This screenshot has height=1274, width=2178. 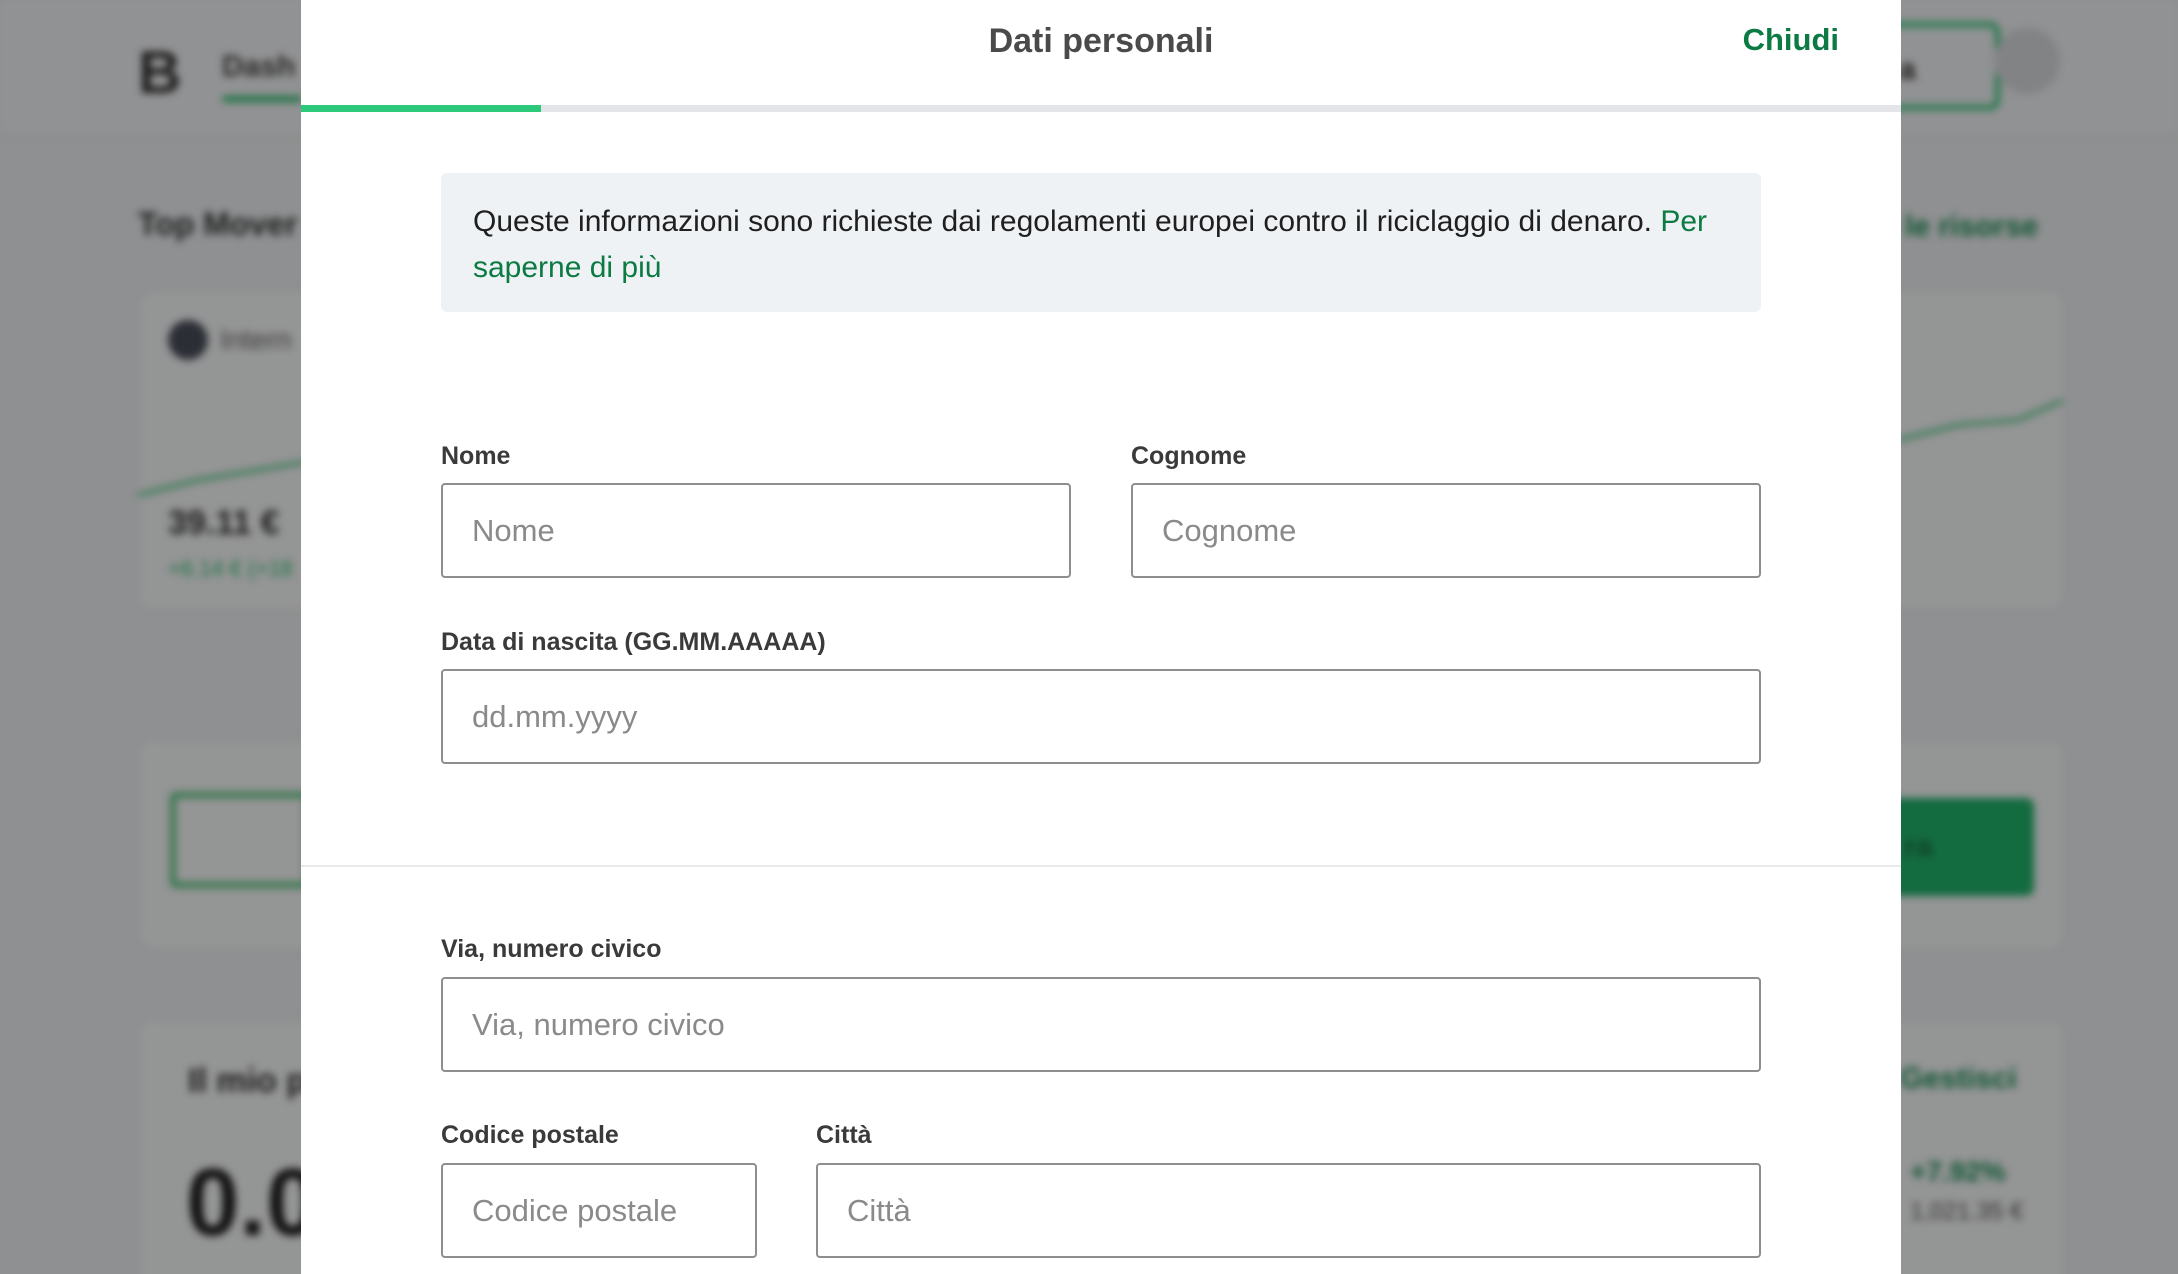 I want to click on section-divider, so click(x=1101, y=866).